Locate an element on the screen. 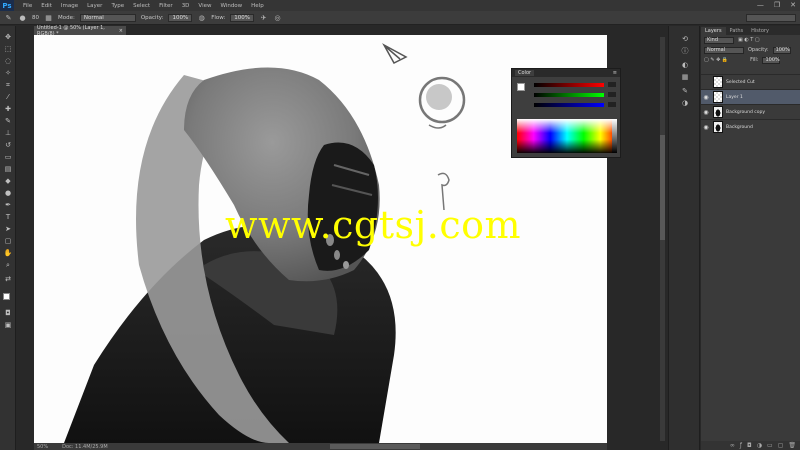  link-layers-icon: ∞ is located at coordinates (732, 445).